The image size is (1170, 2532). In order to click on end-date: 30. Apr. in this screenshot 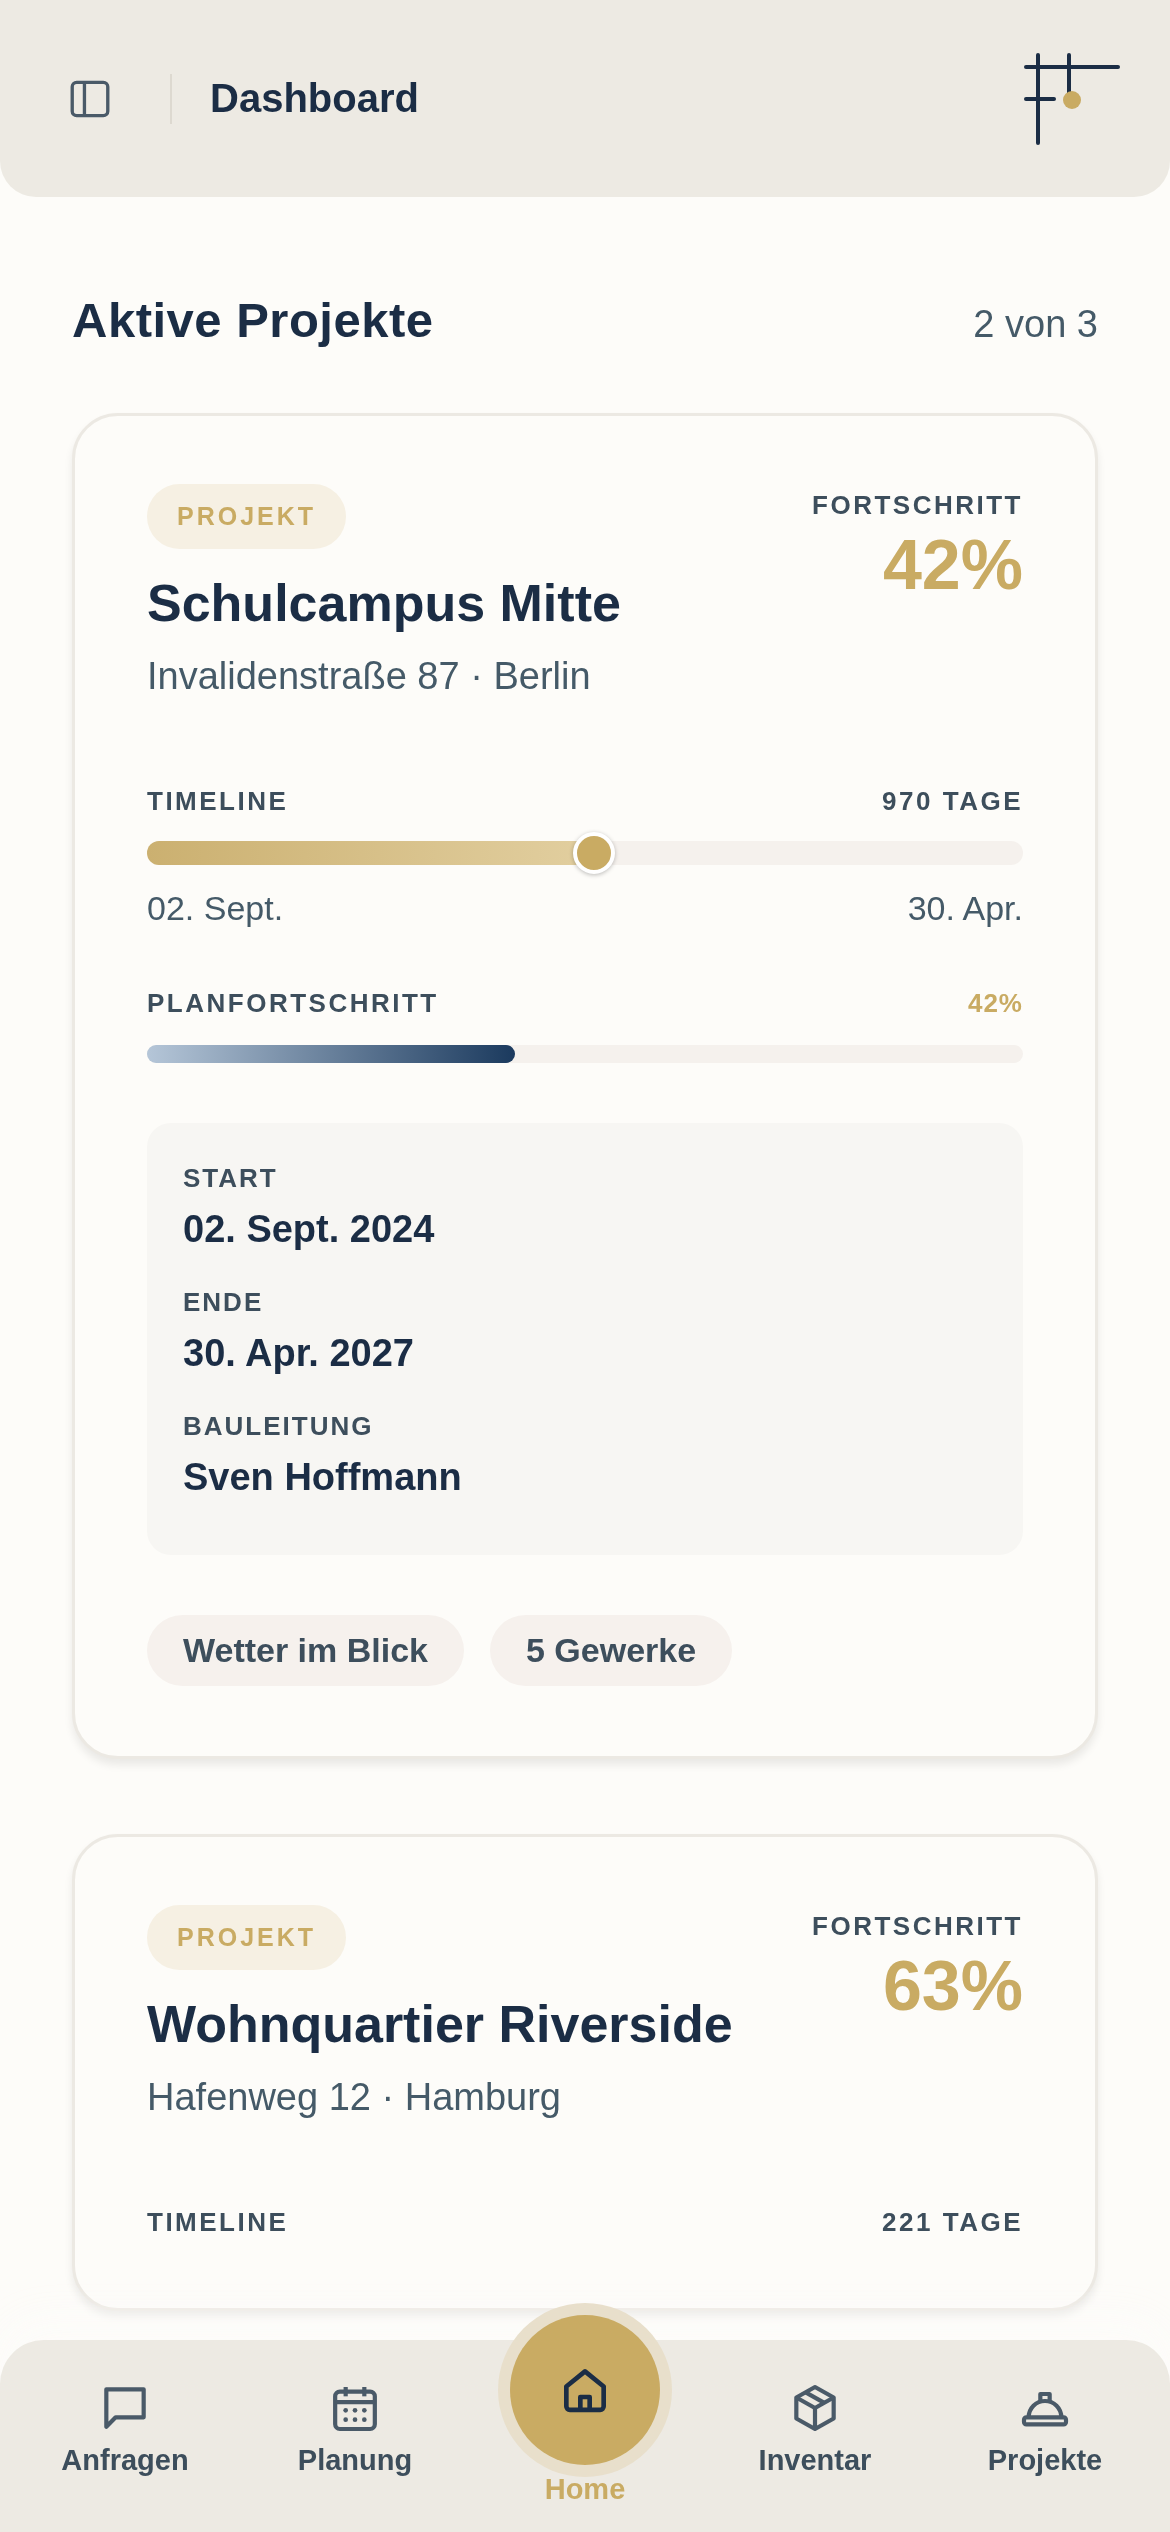, I will do `click(965, 908)`.